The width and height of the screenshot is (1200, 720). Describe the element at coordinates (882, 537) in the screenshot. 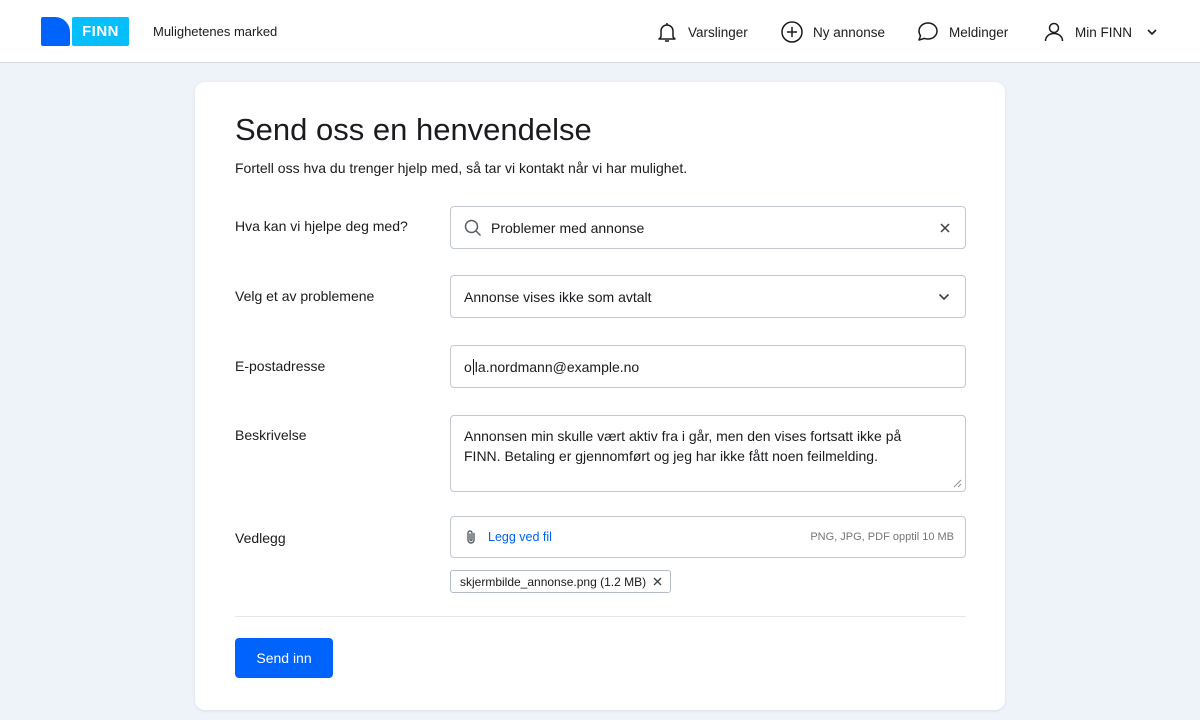

I see `file-type-hint: PNG, JPG, PDF opptil 10 MB` at that location.